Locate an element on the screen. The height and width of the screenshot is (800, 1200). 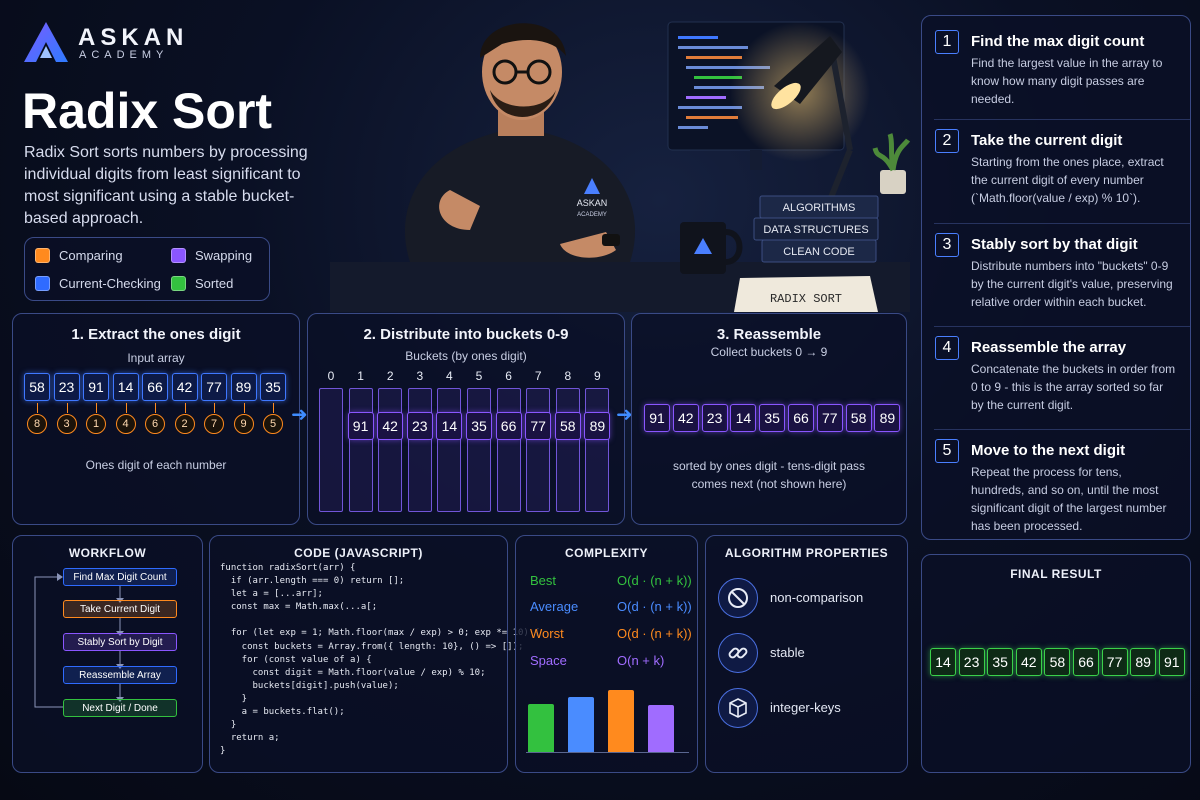
complexity-label: Worst is located at coordinates (547, 633).